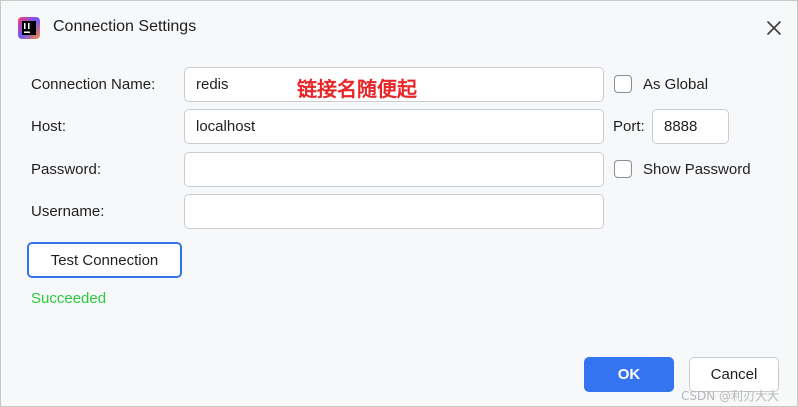 The width and height of the screenshot is (798, 407). What do you see at coordinates (399, 28) in the screenshot?
I see `title-bar: Connection Settings` at bounding box center [399, 28].